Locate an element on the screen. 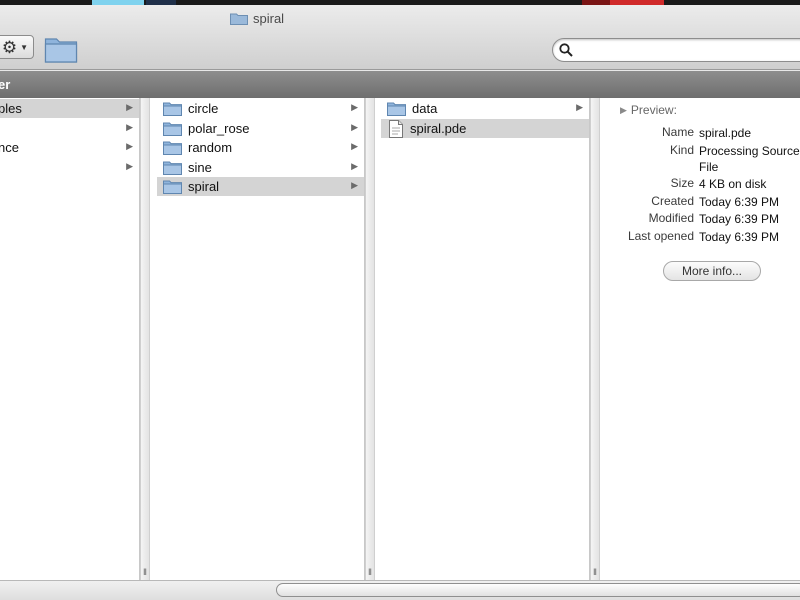 The width and height of the screenshot is (800, 600). window-title: spiral is located at coordinates (257, 18).